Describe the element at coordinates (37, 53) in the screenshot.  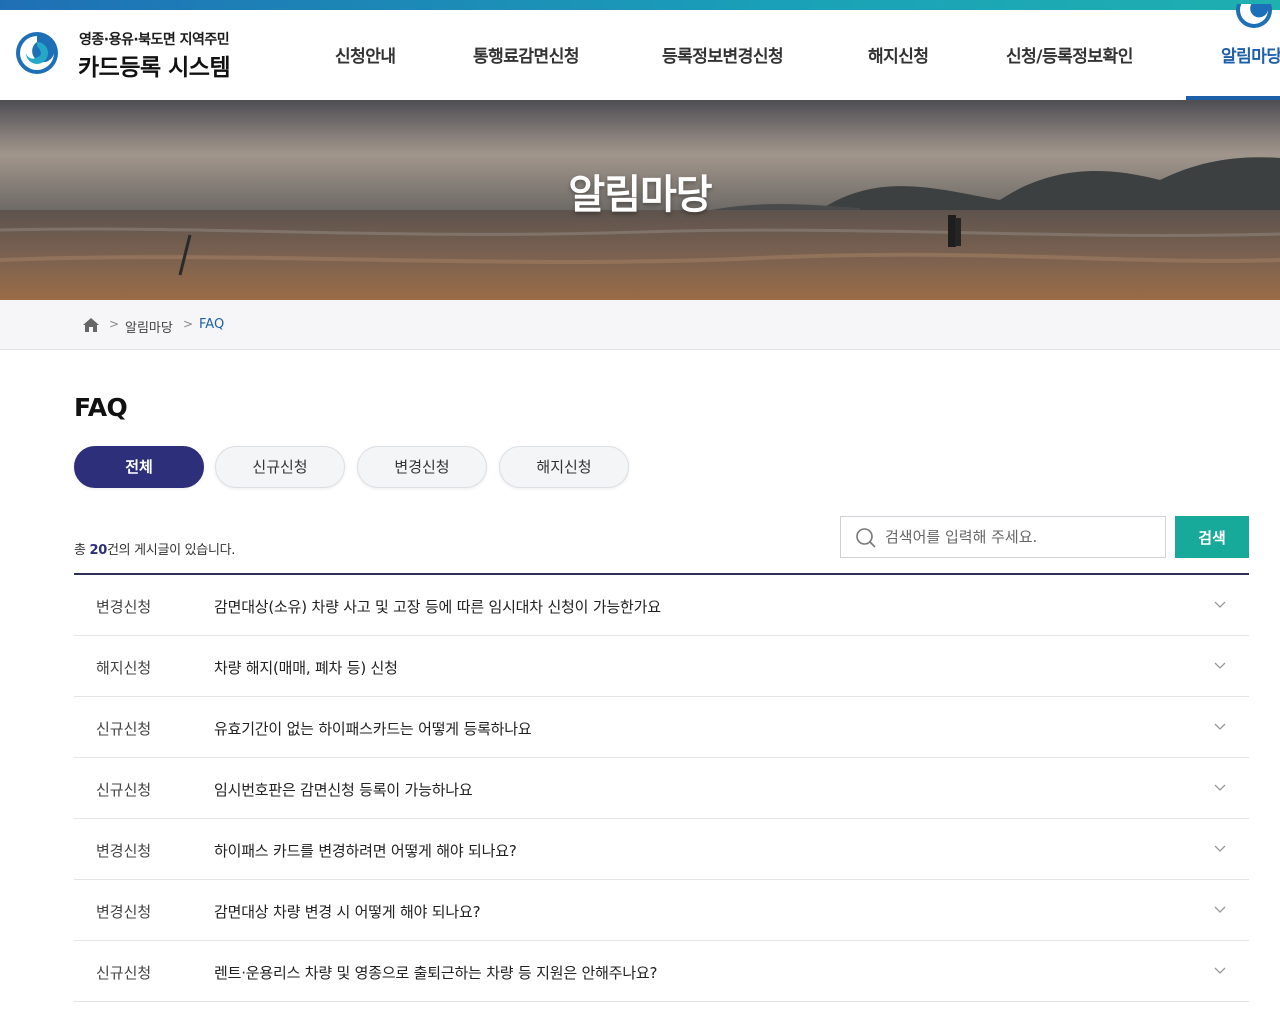
I see `logo-icon` at that location.